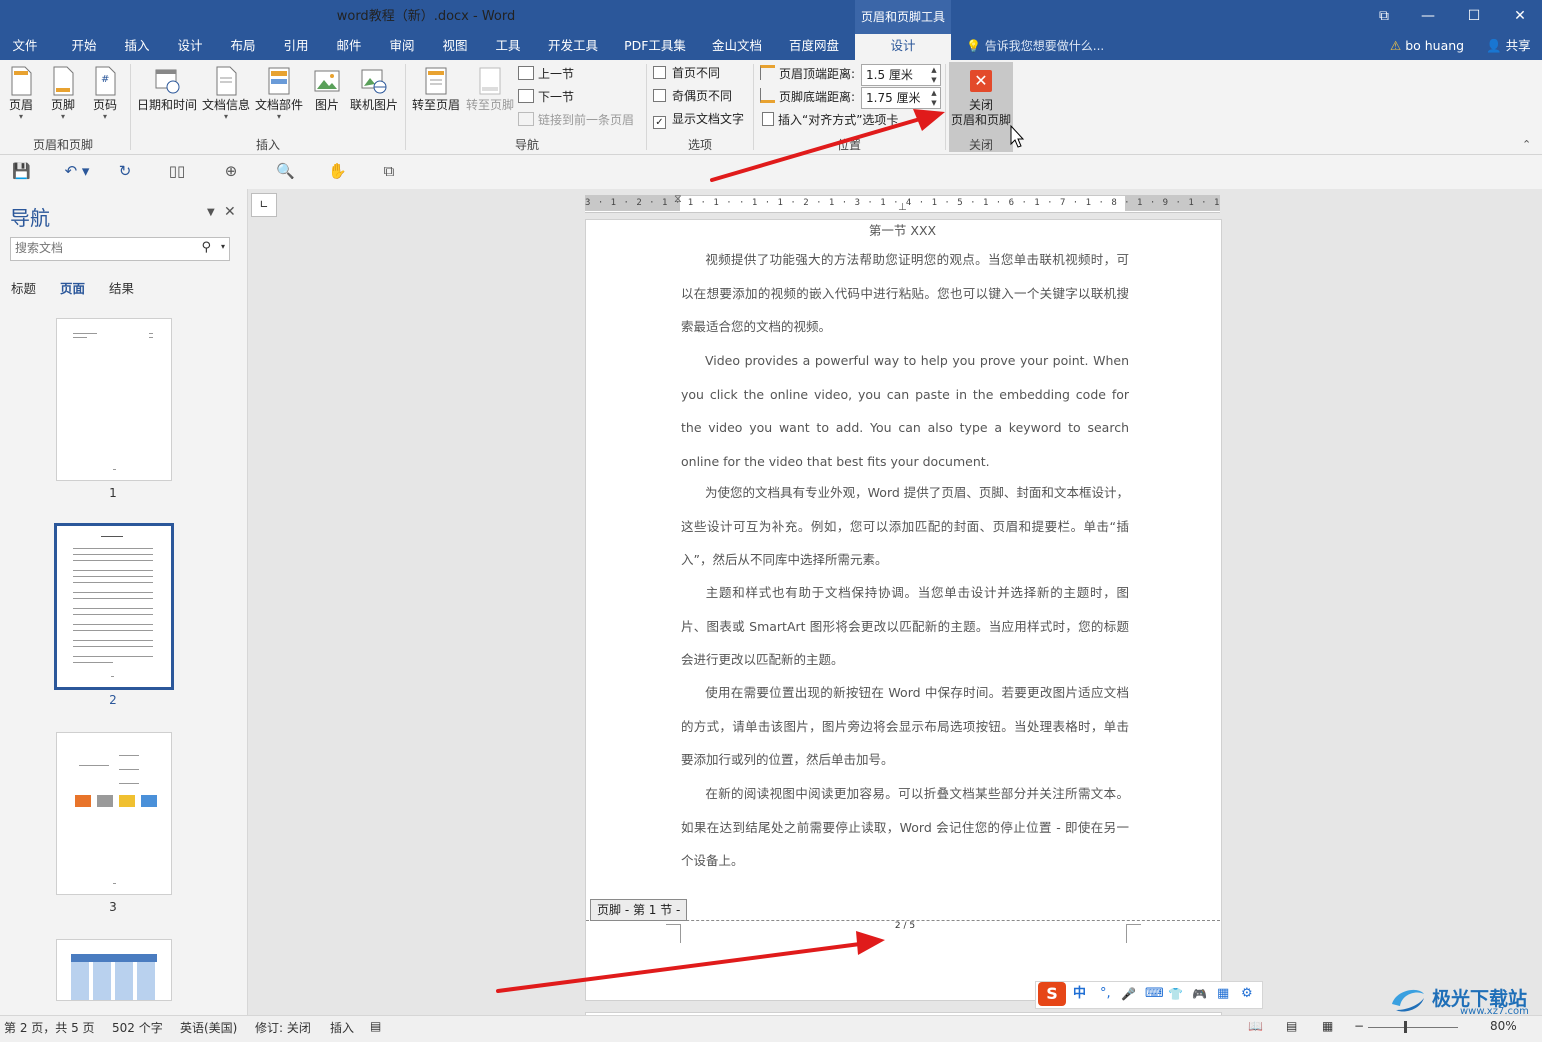 The image size is (1542, 1042). I want to click on tab-file: 文件, so click(25, 47).